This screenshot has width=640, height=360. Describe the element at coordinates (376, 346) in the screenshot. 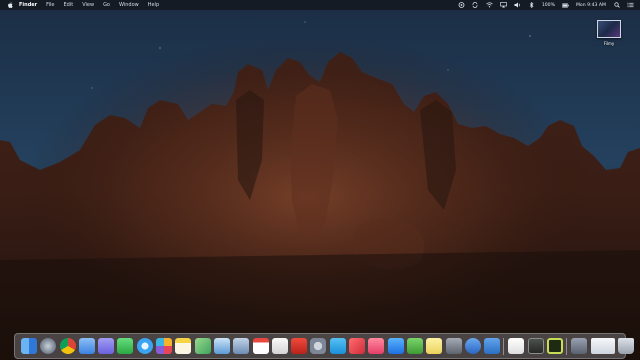

I see `dock-music-icon` at that location.